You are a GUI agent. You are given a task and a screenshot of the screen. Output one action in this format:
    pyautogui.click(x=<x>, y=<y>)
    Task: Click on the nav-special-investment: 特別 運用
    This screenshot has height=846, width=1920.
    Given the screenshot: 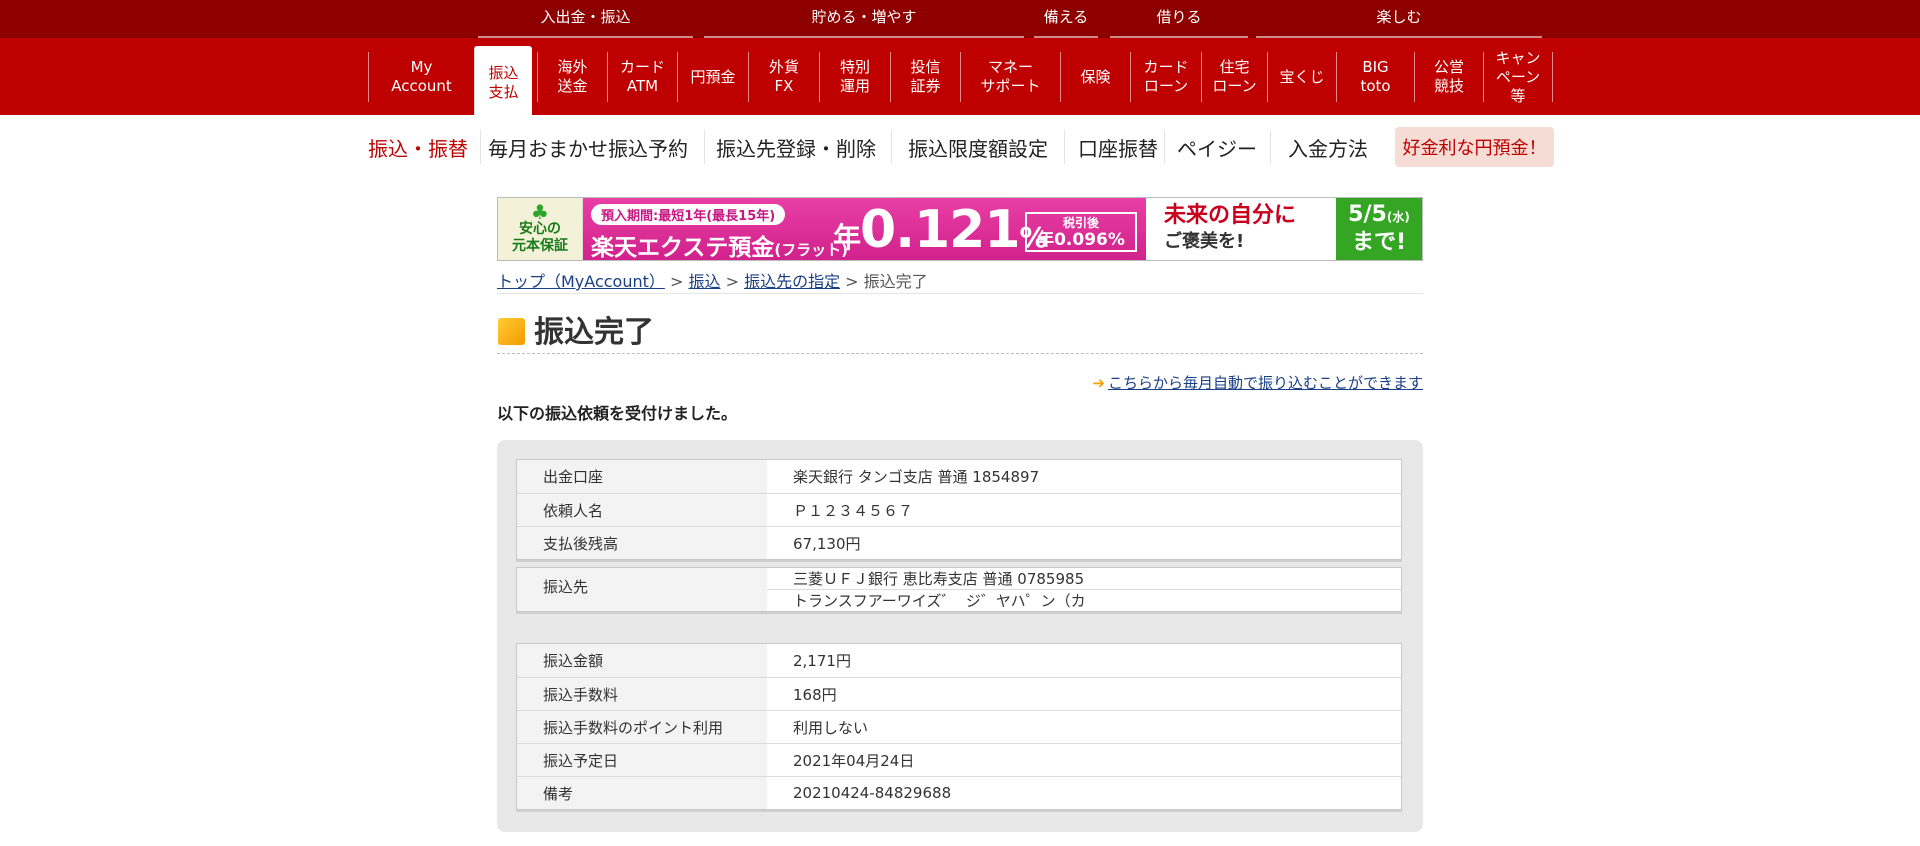 What is the action you would take?
    pyautogui.click(x=854, y=77)
    